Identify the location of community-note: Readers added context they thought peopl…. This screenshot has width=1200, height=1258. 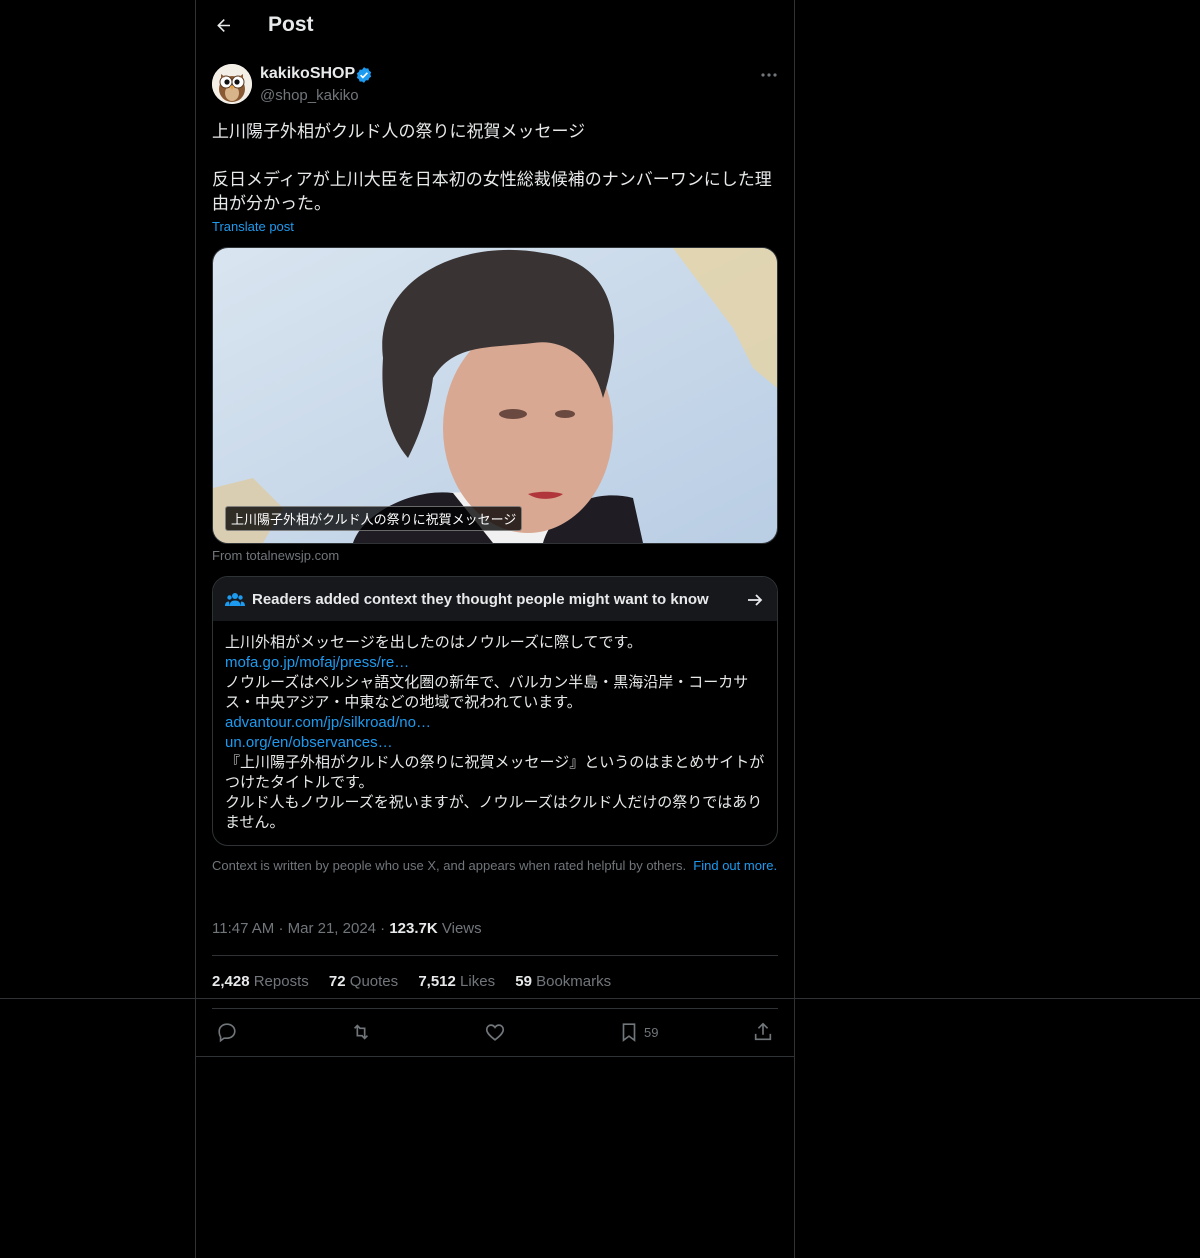
(495, 711).